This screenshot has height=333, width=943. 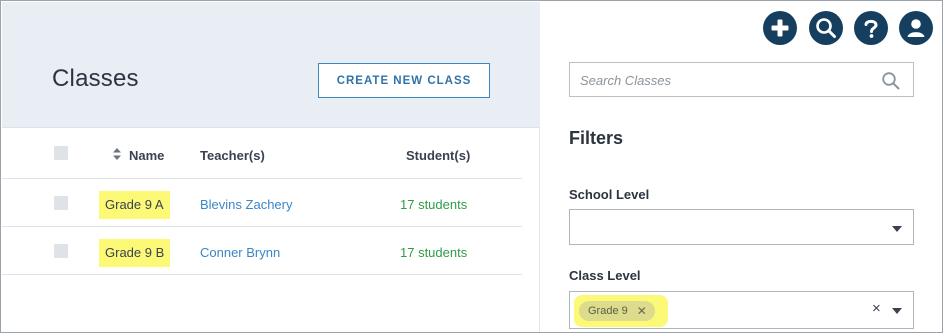 What do you see at coordinates (232, 155) in the screenshot?
I see `column-header-teacher: Teacher(s)` at bounding box center [232, 155].